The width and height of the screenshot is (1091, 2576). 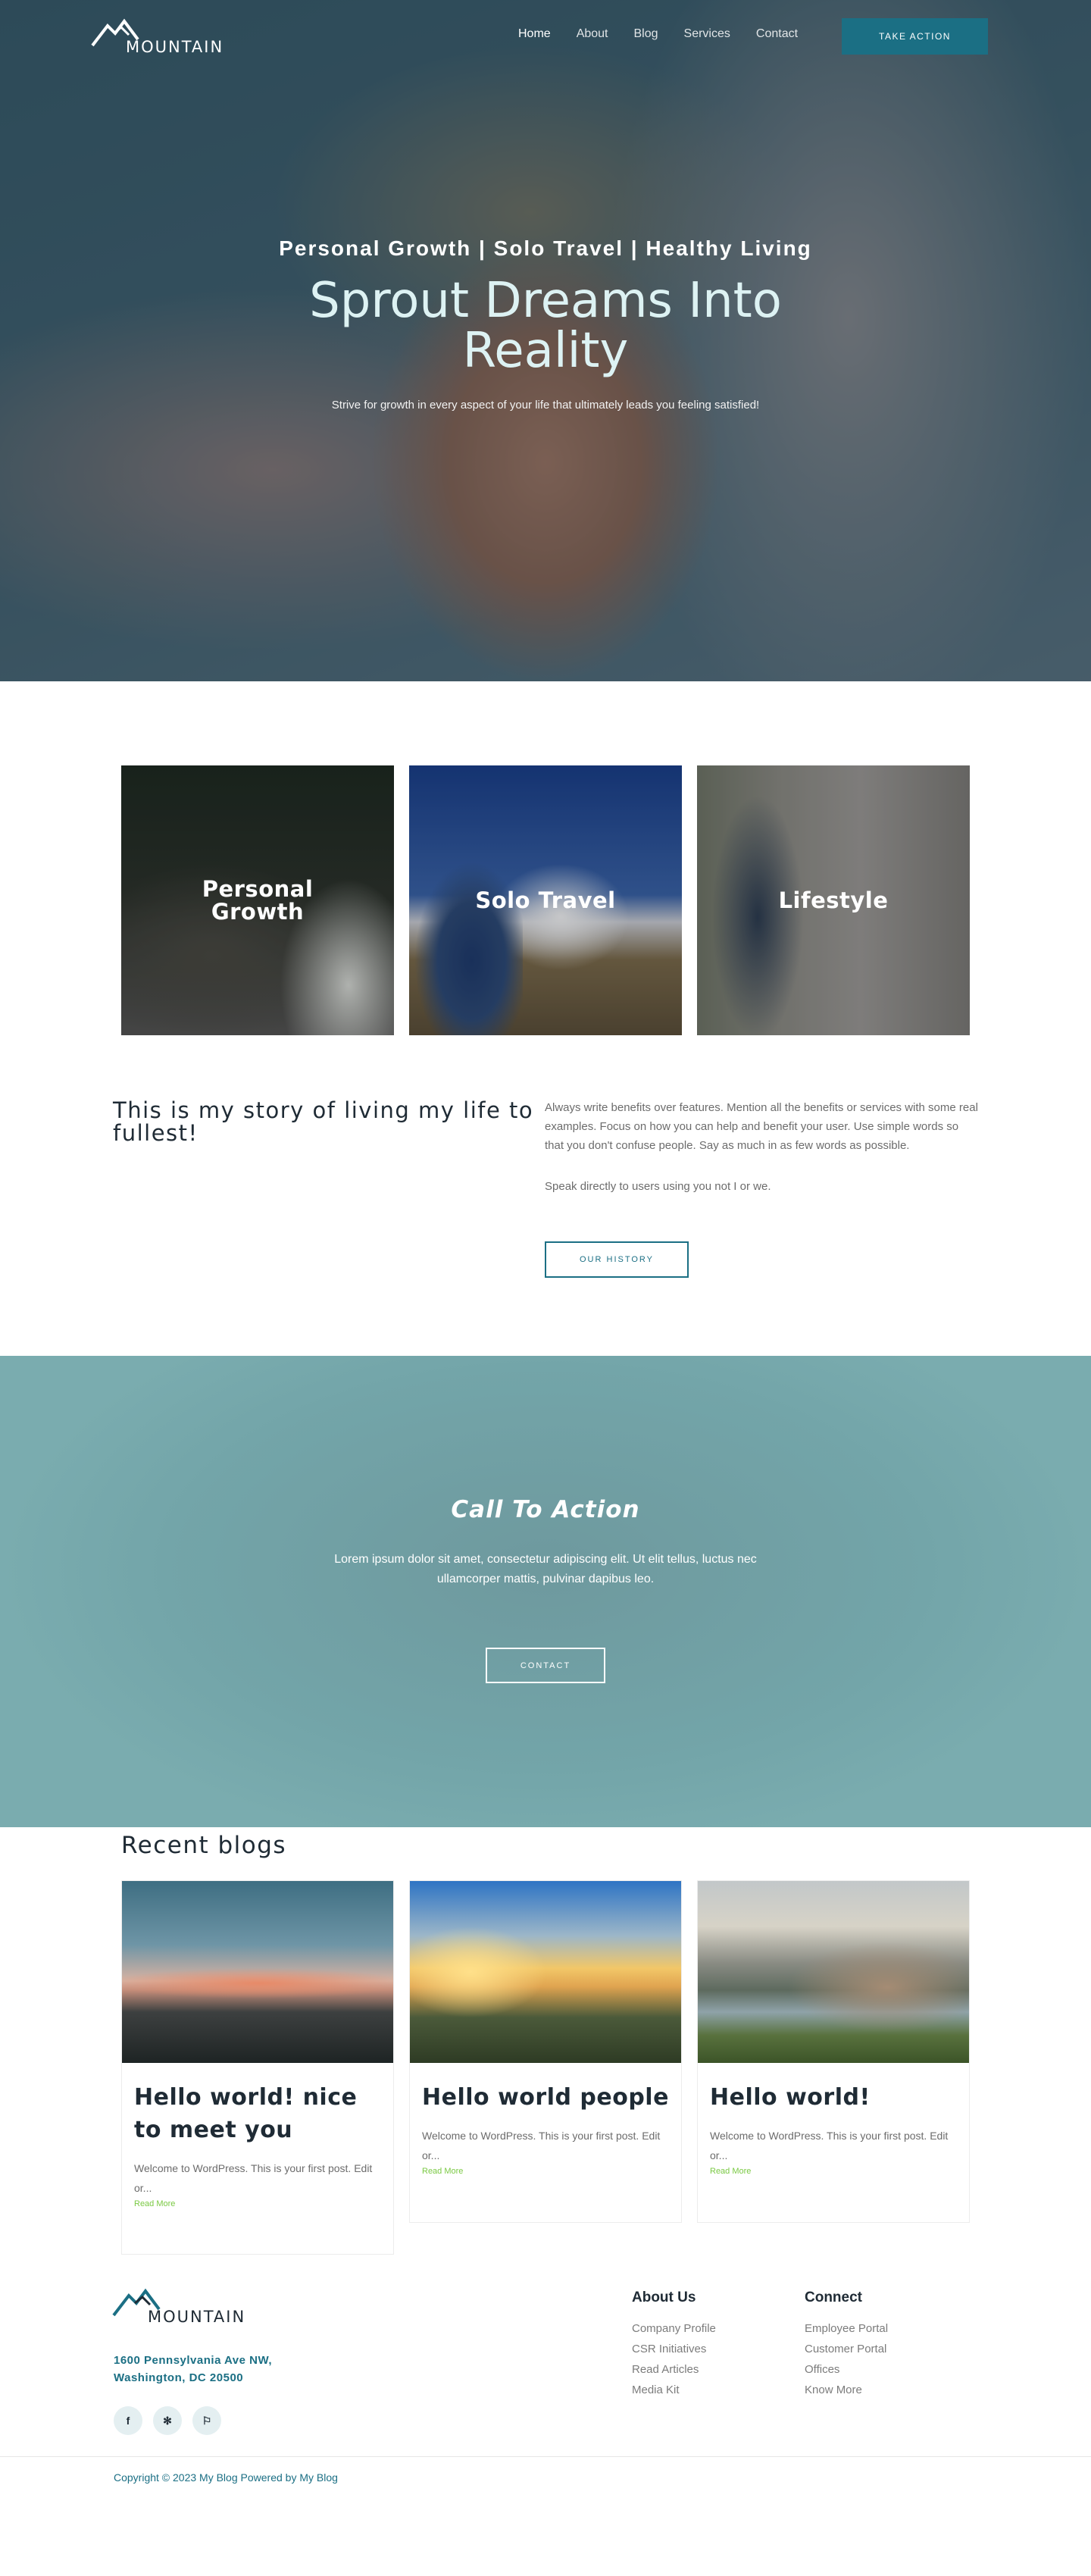 I want to click on take-action-button: TAKE ACTION, so click(x=915, y=36).